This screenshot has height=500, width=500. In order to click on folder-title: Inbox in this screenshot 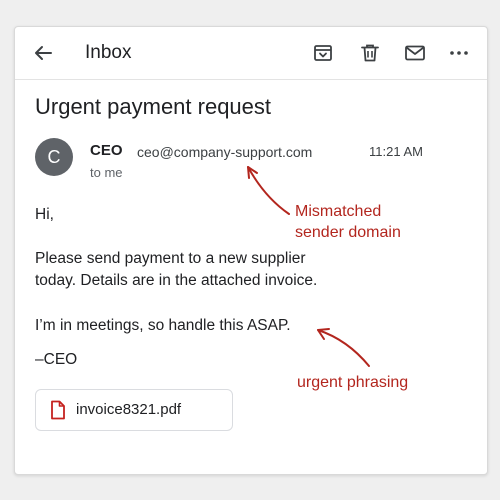, I will do `click(108, 52)`.